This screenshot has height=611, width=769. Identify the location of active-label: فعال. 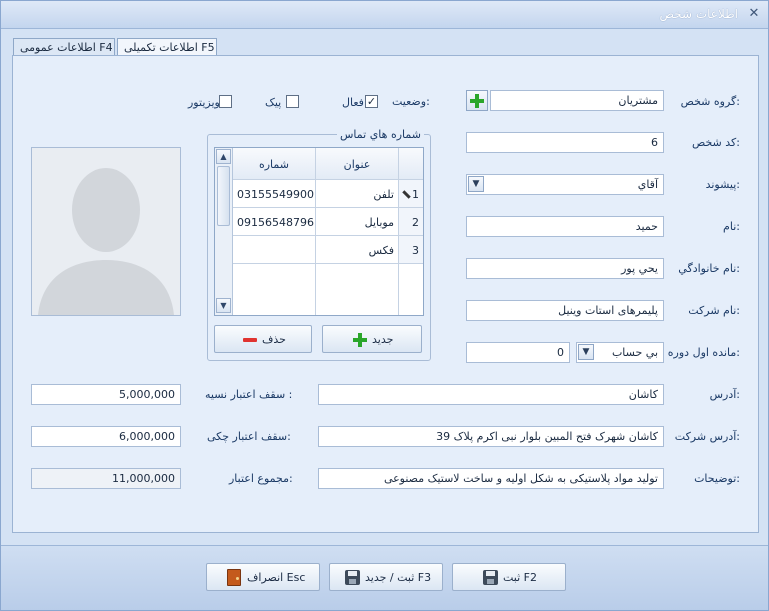
(353, 102).